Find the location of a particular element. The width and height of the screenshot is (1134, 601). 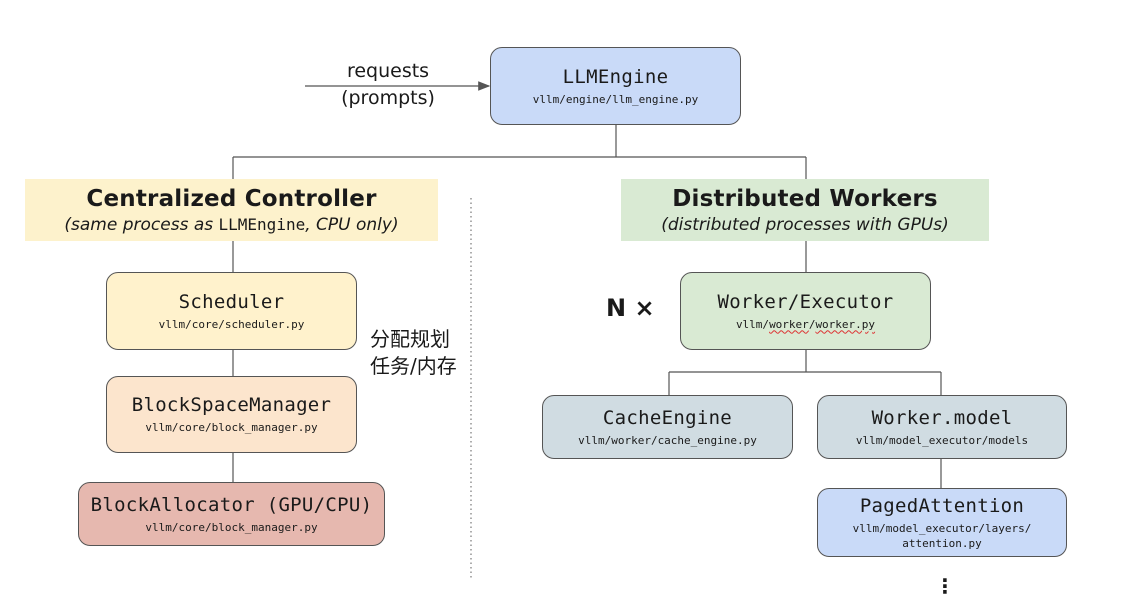

more-ellipsis: ⋮ is located at coordinates (945, 586).